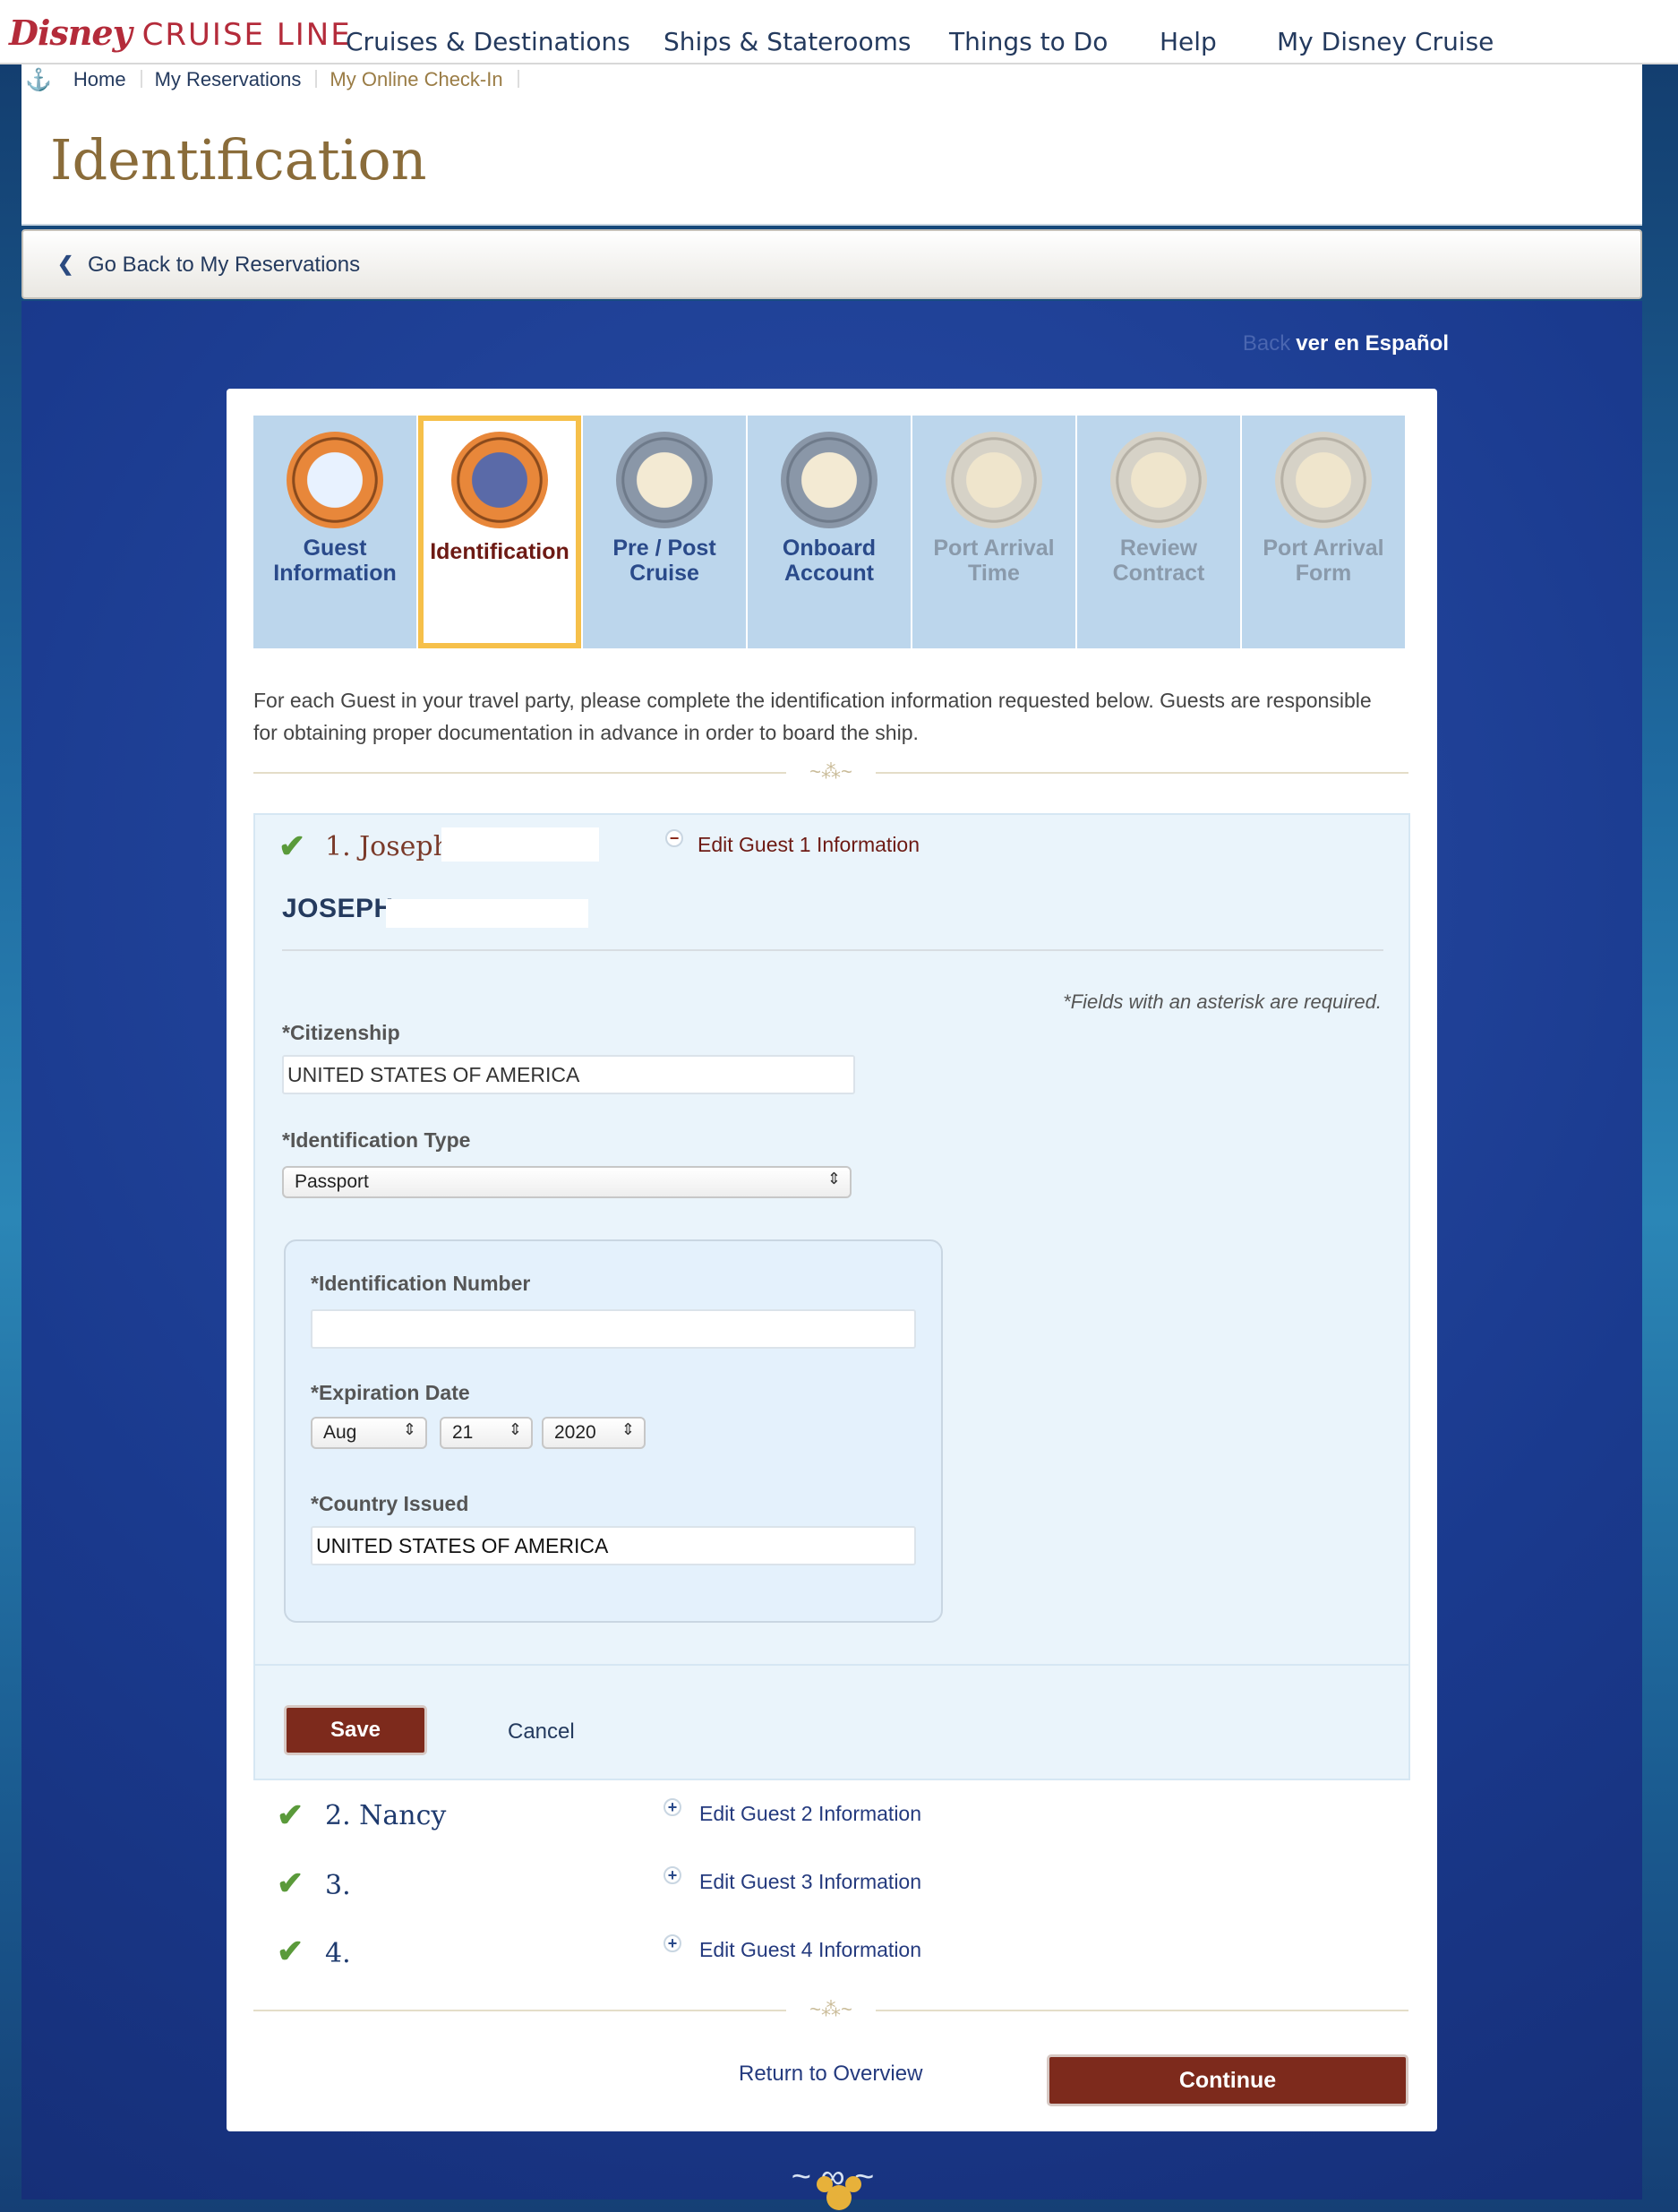  Describe the element at coordinates (1372, 343) in the screenshot. I see `spanish-link: ver en Español` at that location.